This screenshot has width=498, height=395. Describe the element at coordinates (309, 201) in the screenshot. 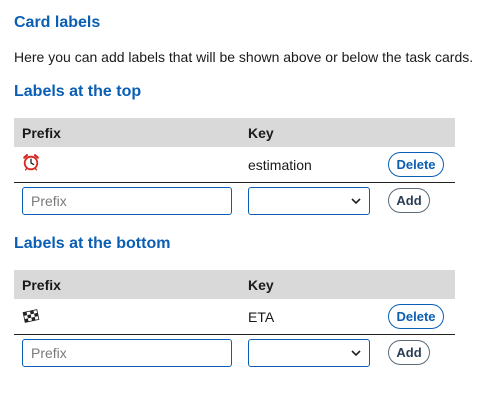

I see `top-key-select` at that location.